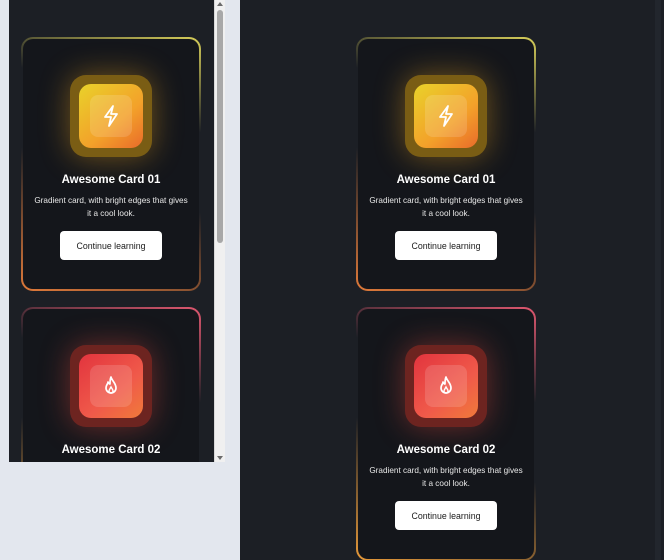  What do you see at coordinates (220, 458) in the screenshot?
I see `scroll-down-arrow-icon` at bounding box center [220, 458].